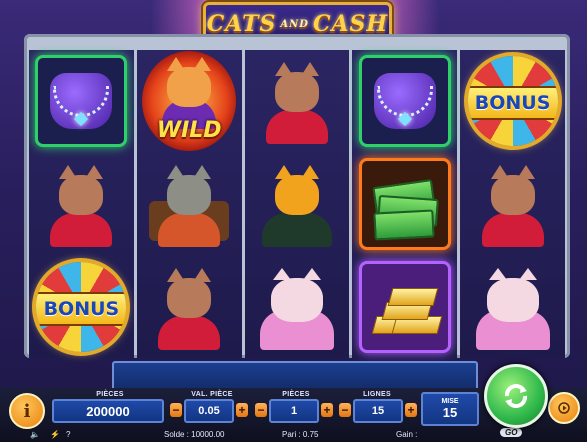 The width and height of the screenshot is (587, 442). Describe the element at coordinates (176, 410) in the screenshot. I see `coin-value-minus-button: −` at that location.